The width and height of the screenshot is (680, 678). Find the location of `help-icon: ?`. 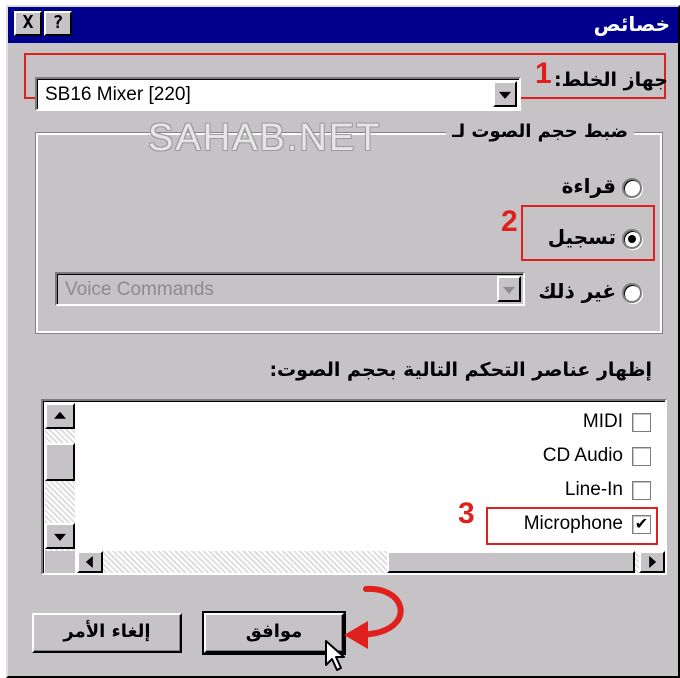

help-icon: ? is located at coordinates (58, 23).